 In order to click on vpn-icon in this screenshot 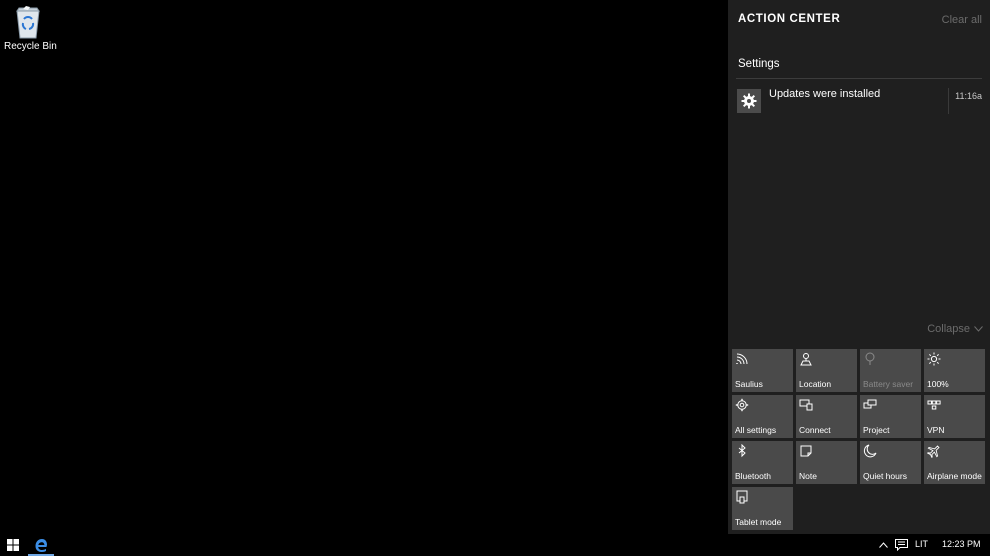, I will do `click(934, 405)`.